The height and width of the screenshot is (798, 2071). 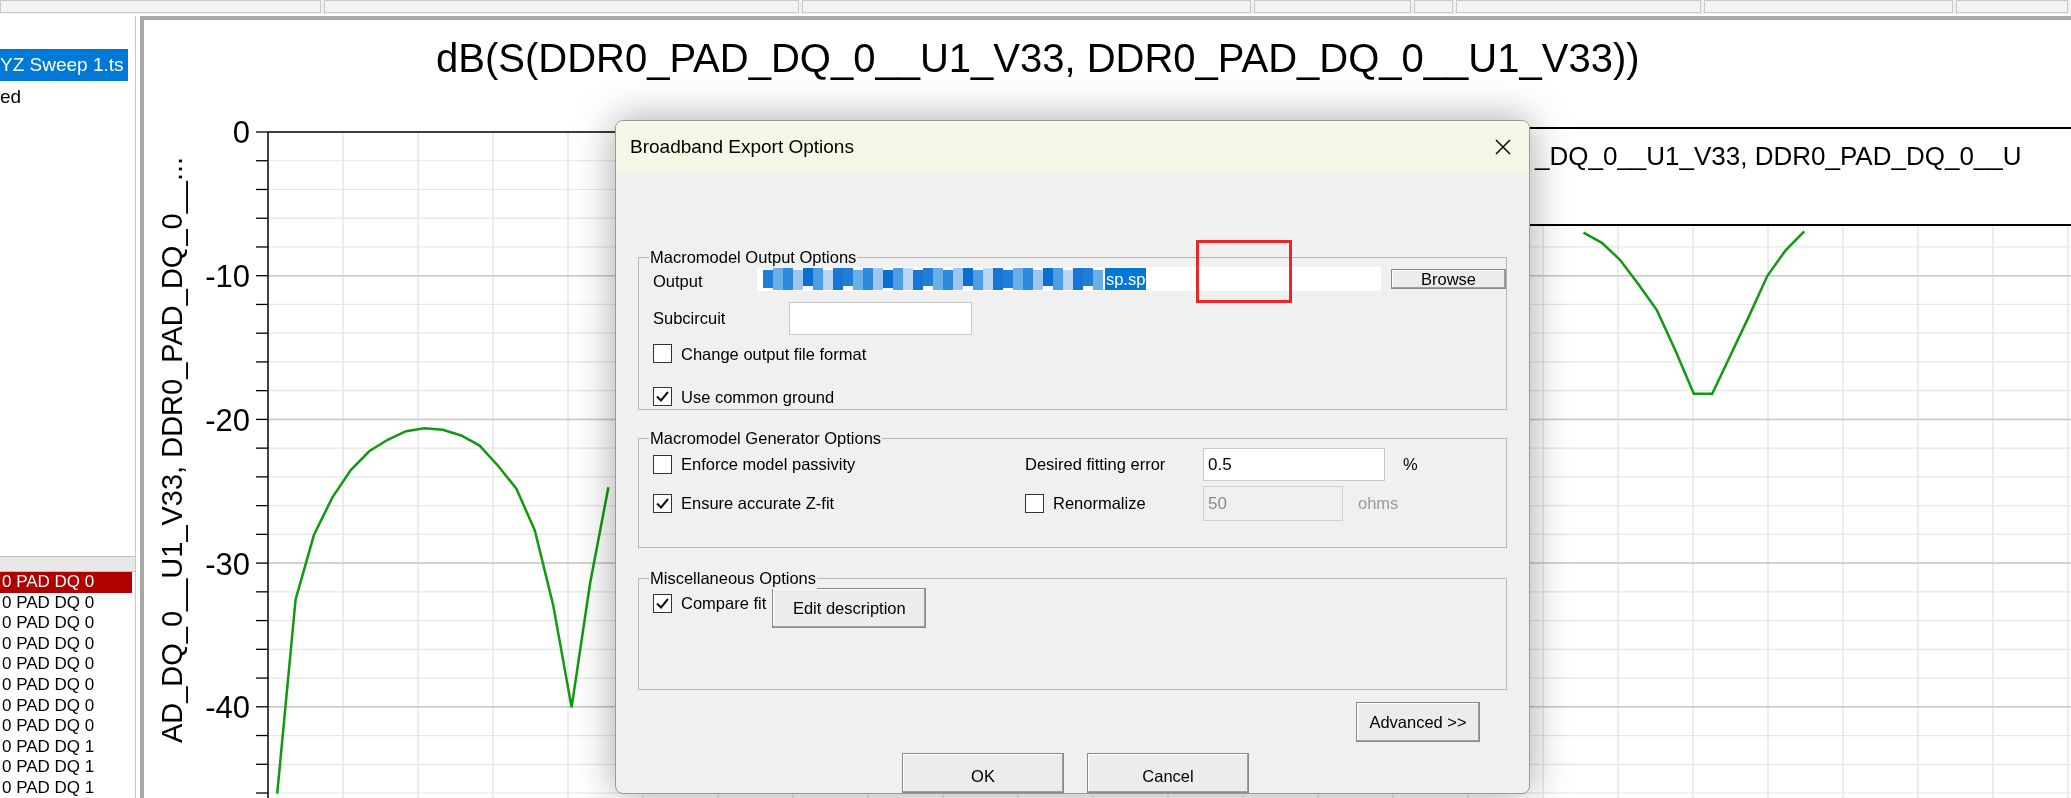 I want to click on unit-label: %, so click(x=1410, y=464).